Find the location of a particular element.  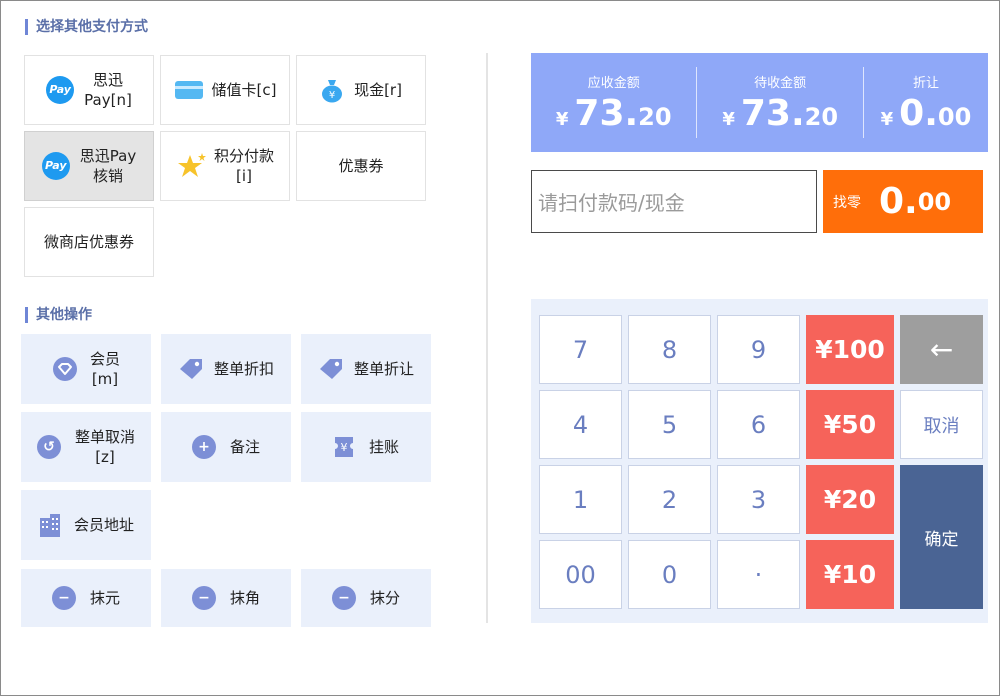

key-3: 3 is located at coordinates (758, 499).